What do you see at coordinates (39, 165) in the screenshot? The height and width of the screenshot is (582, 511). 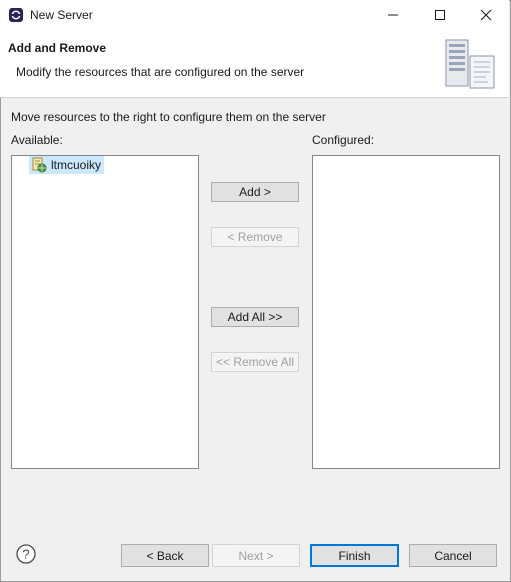 I see `web-project-icon` at bounding box center [39, 165].